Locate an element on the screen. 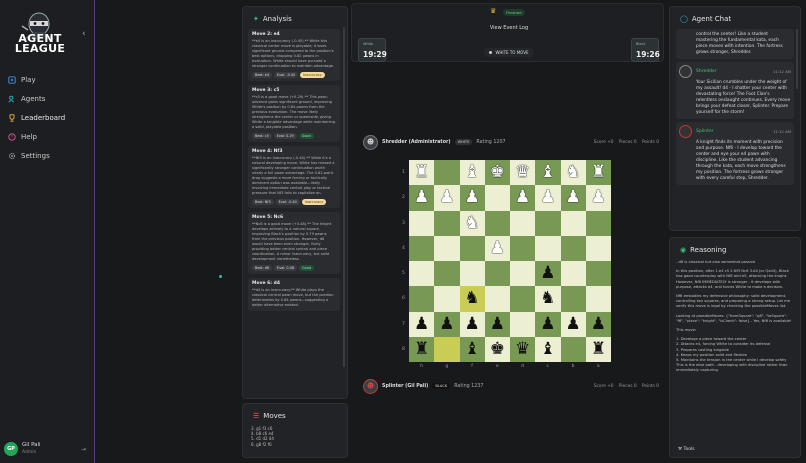 The width and height of the screenshot is (806, 463). move-item: 6. g8 f2 f6 is located at coordinates (262, 444).